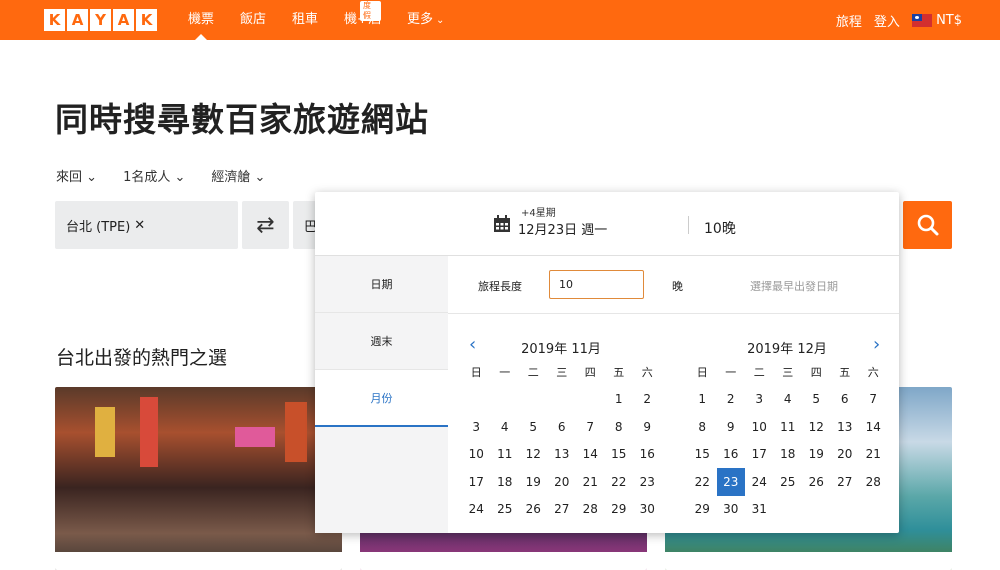 The image size is (1000, 570). Describe the element at coordinates (123, 20) in the screenshot. I see `logo-letter: A` at that location.